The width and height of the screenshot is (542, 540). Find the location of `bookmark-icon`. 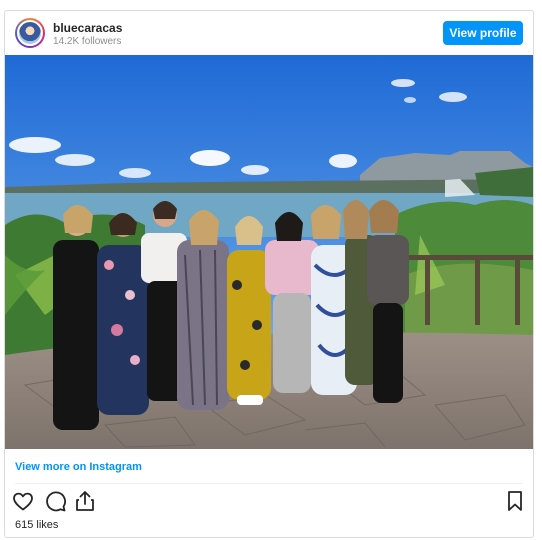

bookmark-icon is located at coordinates (515, 501).